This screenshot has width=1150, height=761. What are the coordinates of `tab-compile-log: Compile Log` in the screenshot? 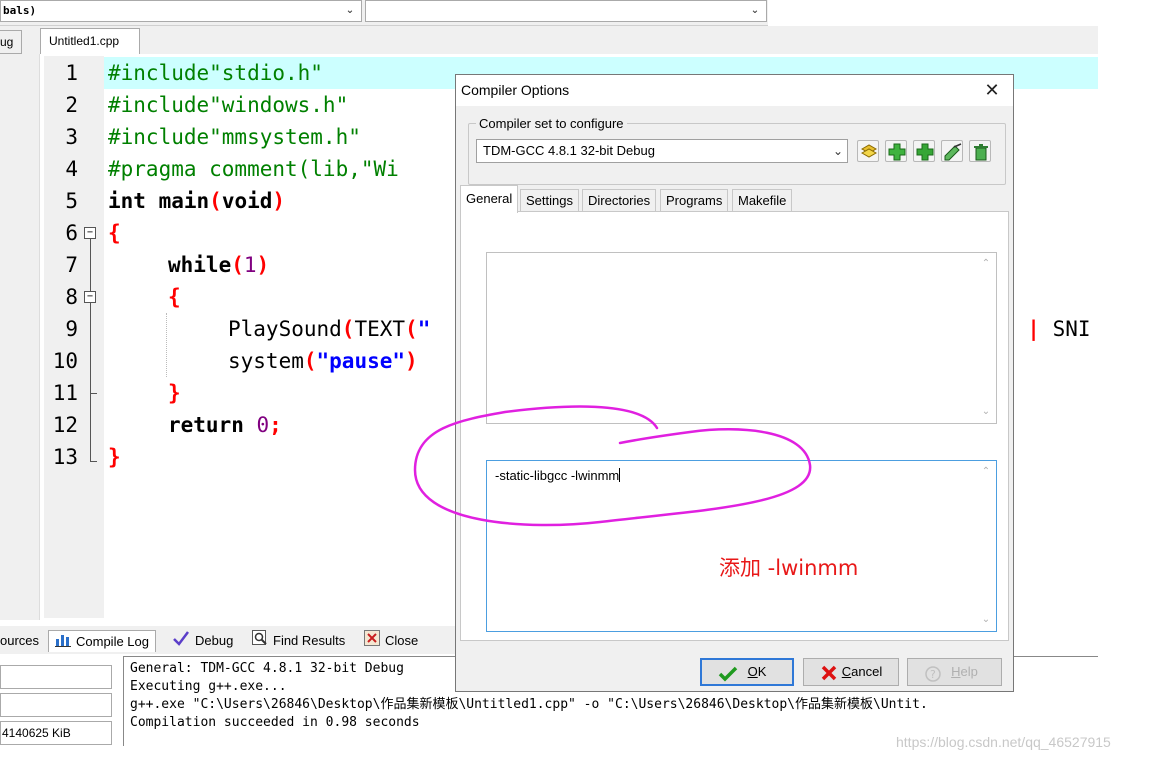 It's located at (102, 641).